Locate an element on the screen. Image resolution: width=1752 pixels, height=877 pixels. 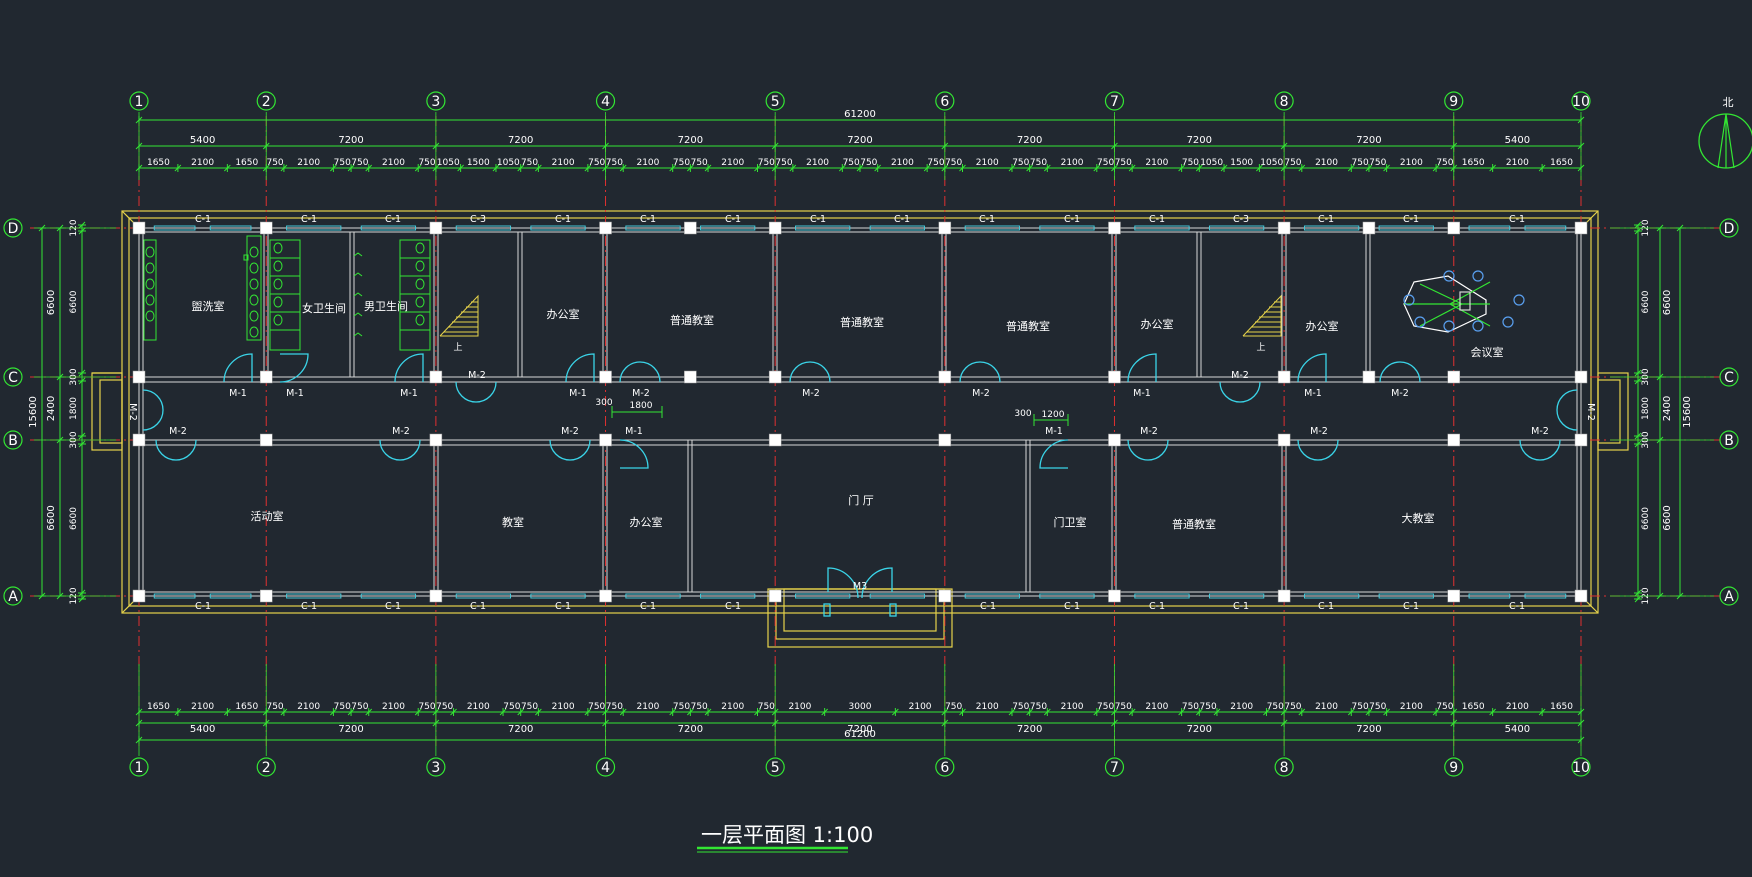
north-arrow: 北 is located at coordinates (1725, 132).